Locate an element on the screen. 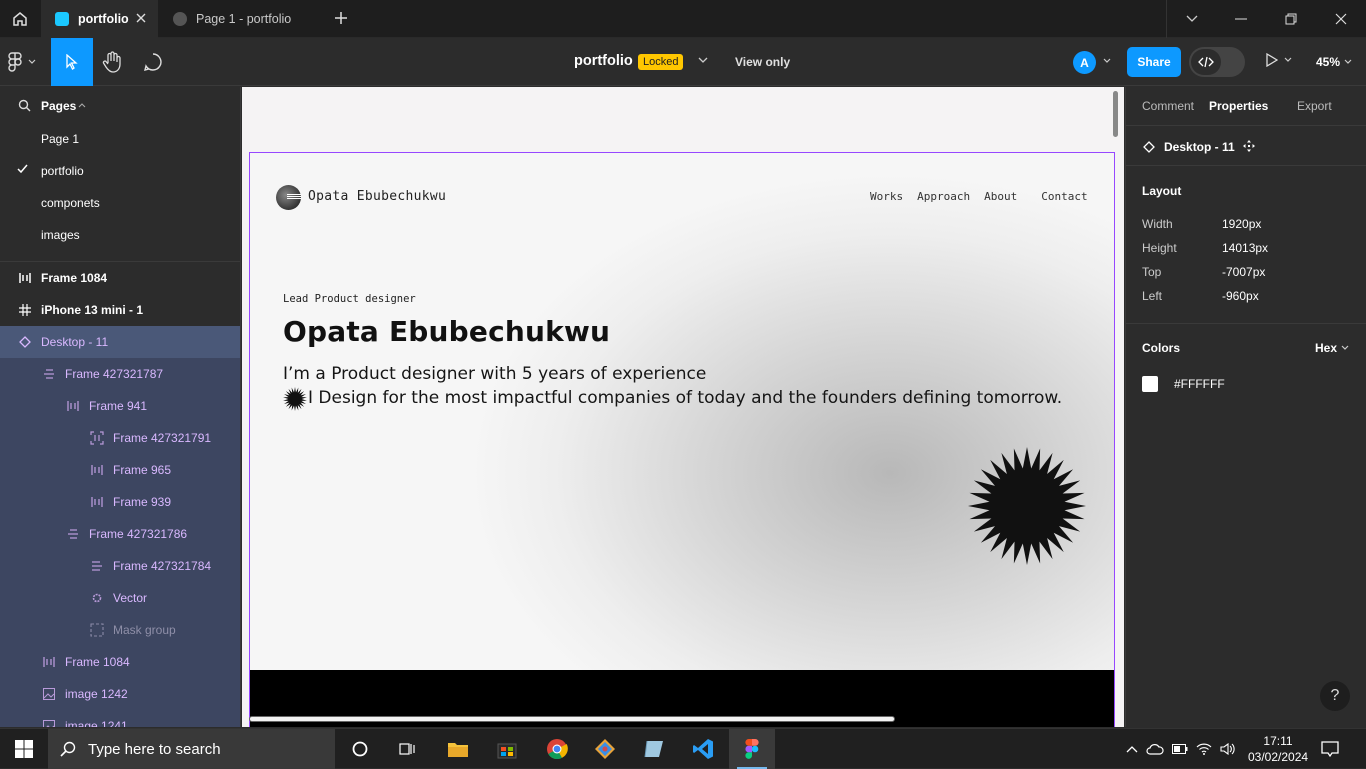 The width and height of the screenshot is (1366, 769). layer-iphone-13-mini: iPhone 13 mini - 1 is located at coordinates (120, 310).